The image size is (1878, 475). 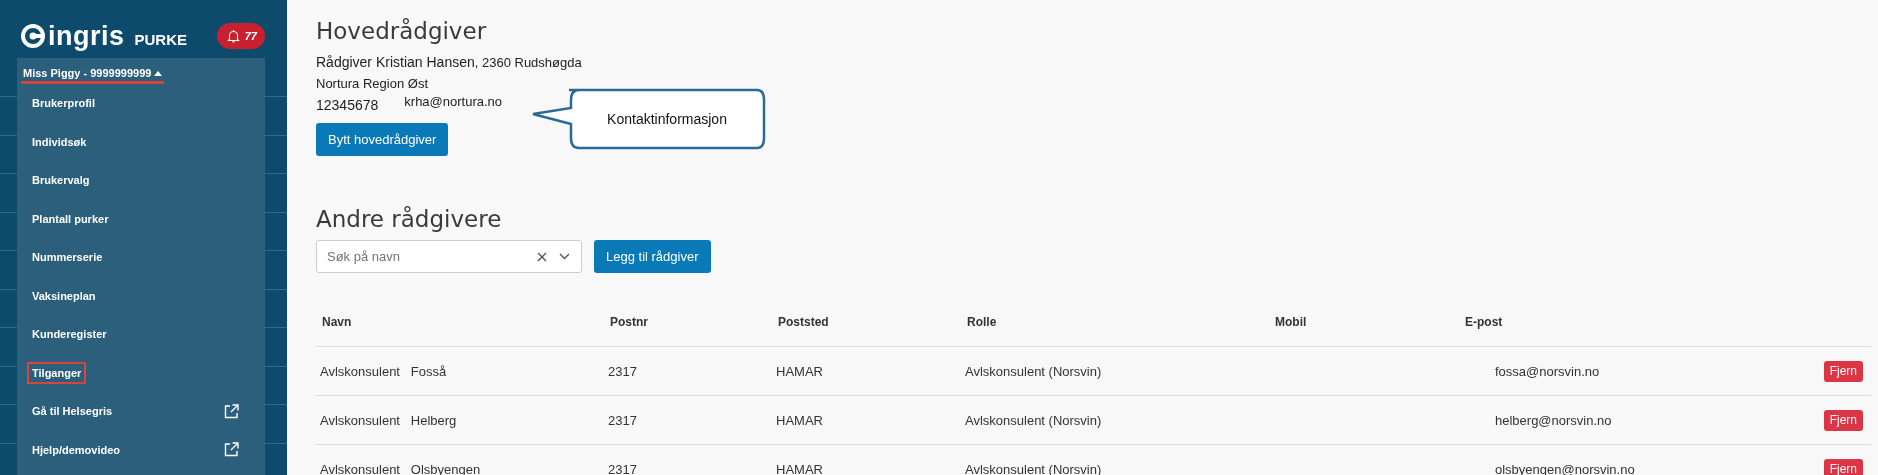 What do you see at coordinates (1553, 420) in the screenshot?
I see `table-cell-text: helberg@norsvin.no` at bounding box center [1553, 420].